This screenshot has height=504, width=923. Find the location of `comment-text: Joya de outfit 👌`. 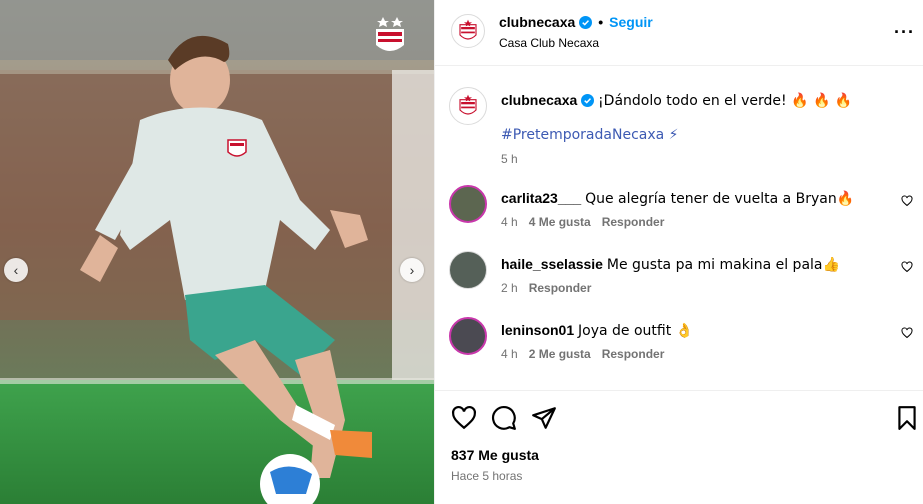

comment-text: Joya de outfit 👌 is located at coordinates (636, 331).